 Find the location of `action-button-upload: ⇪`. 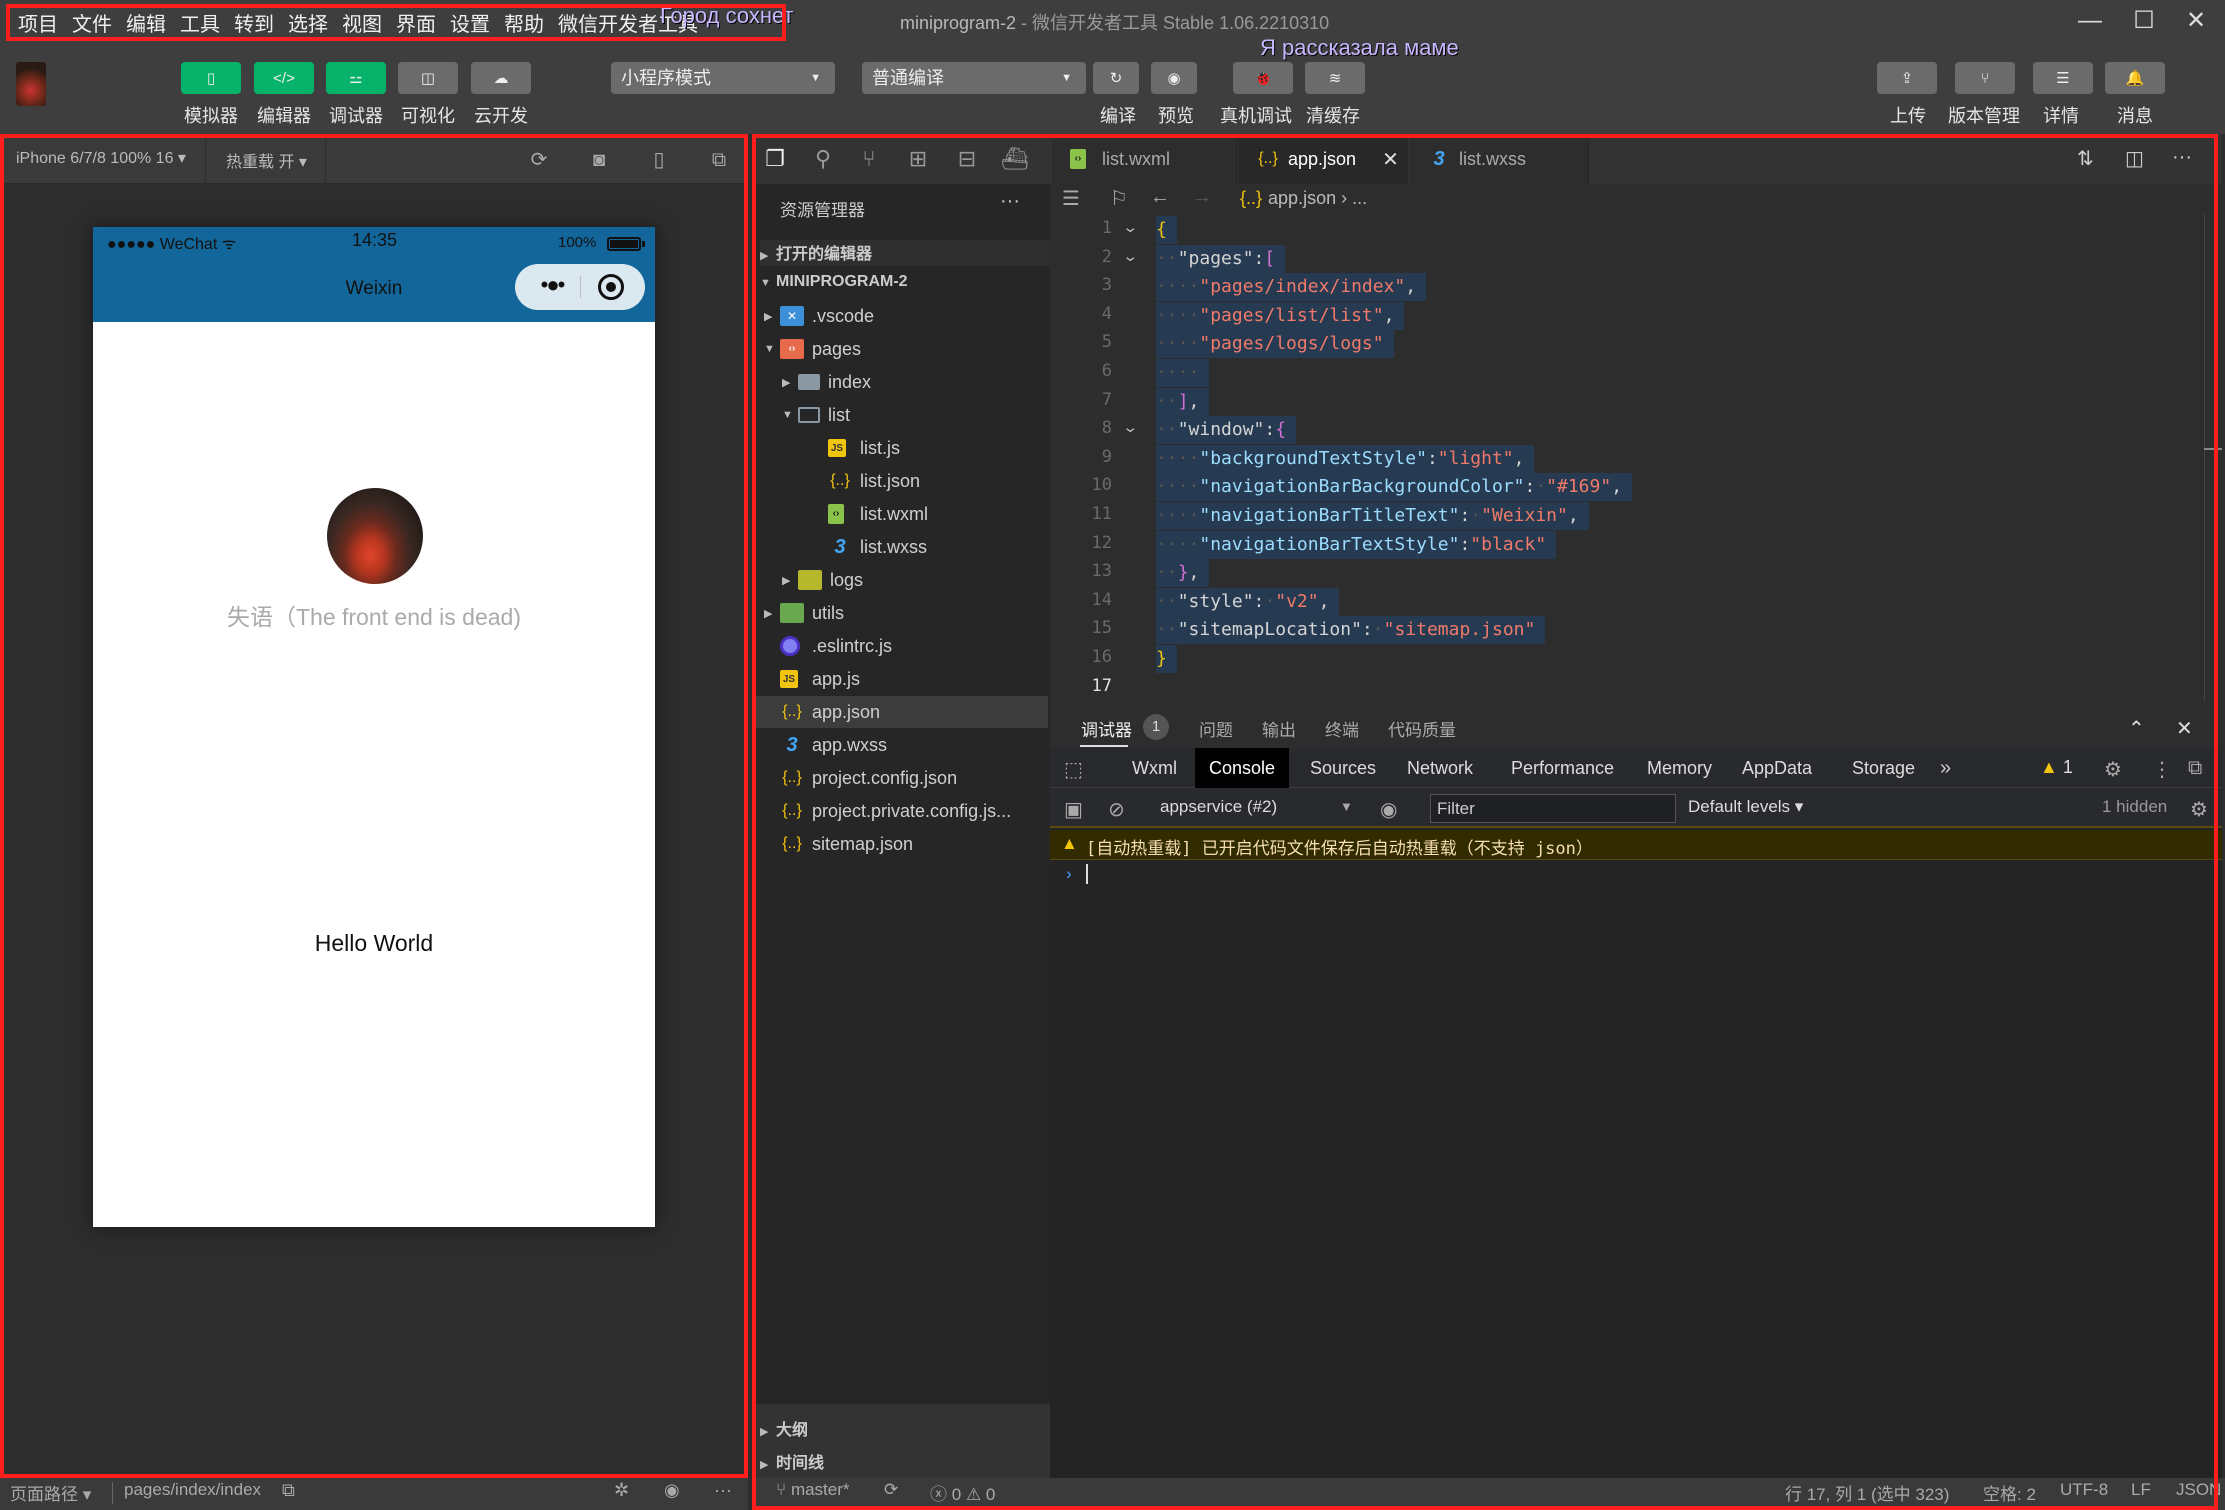

action-button-upload: ⇪ is located at coordinates (1907, 78).